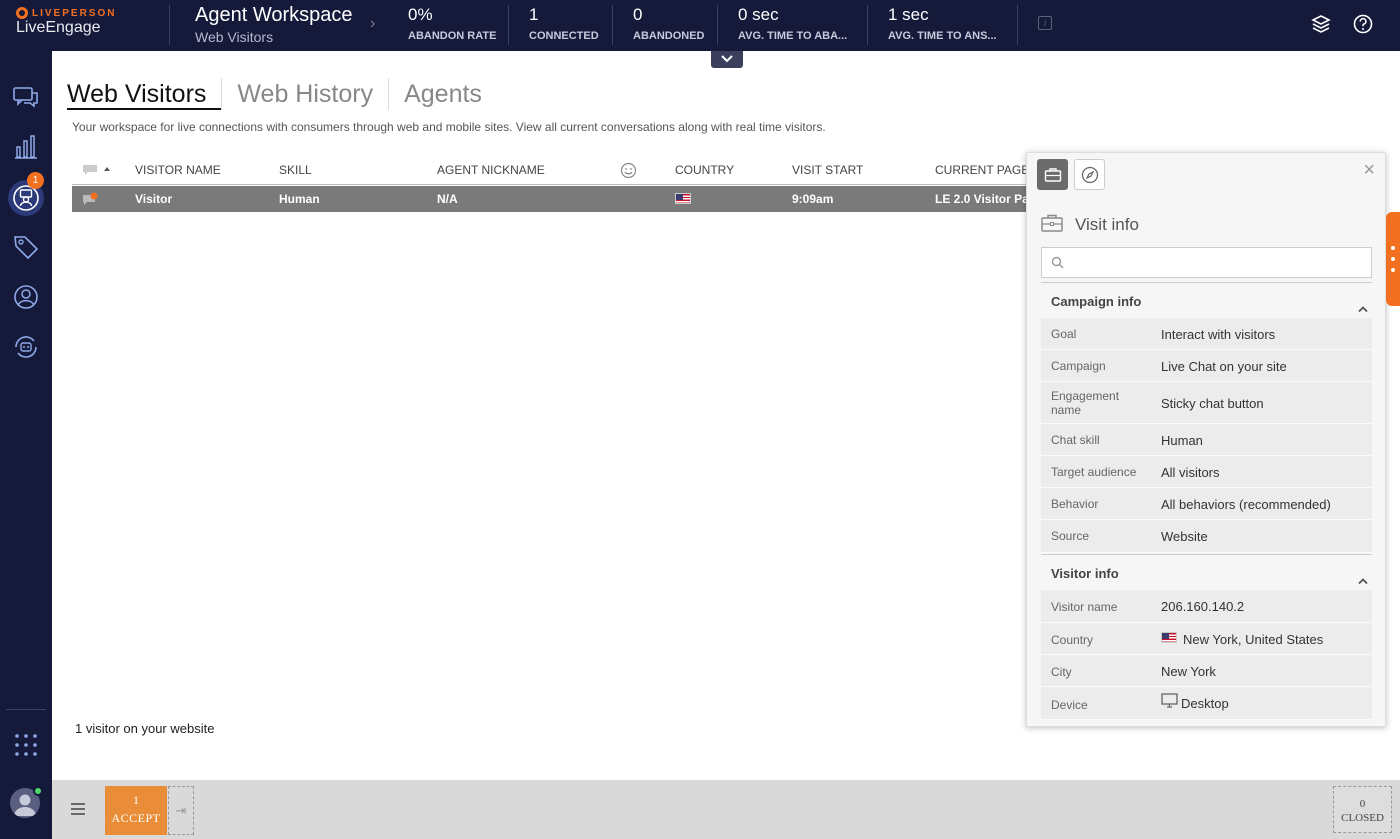 This screenshot has width=1400, height=839. What do you see at coordinates (638, 14) in the screenshot?
I see `metric-value: 0` at bounding box center [638, 14].